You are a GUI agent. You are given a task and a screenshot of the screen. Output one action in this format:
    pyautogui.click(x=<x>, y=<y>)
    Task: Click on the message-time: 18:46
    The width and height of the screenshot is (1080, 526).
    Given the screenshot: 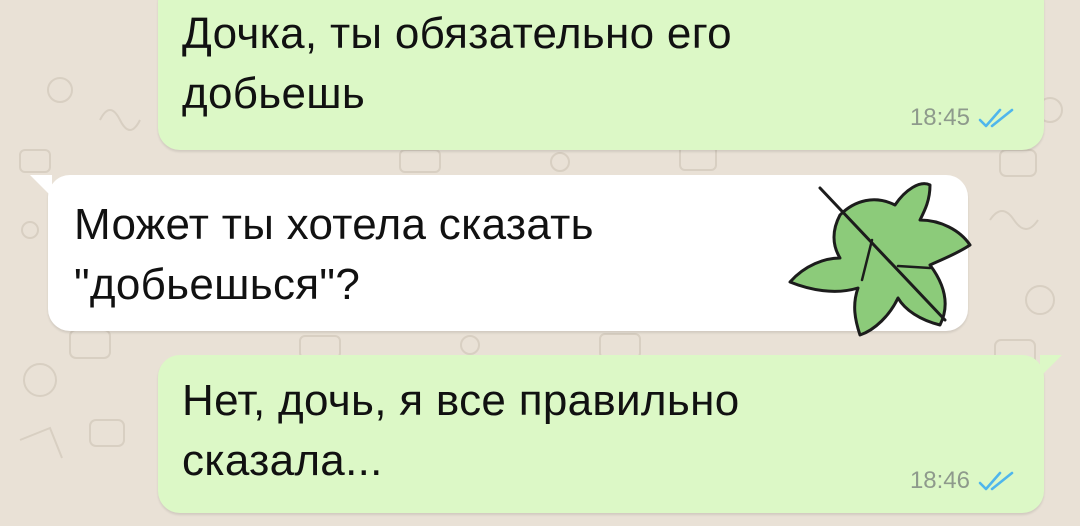 What is the action you would take?
    pyautogui.click(x=939, y=480)
    